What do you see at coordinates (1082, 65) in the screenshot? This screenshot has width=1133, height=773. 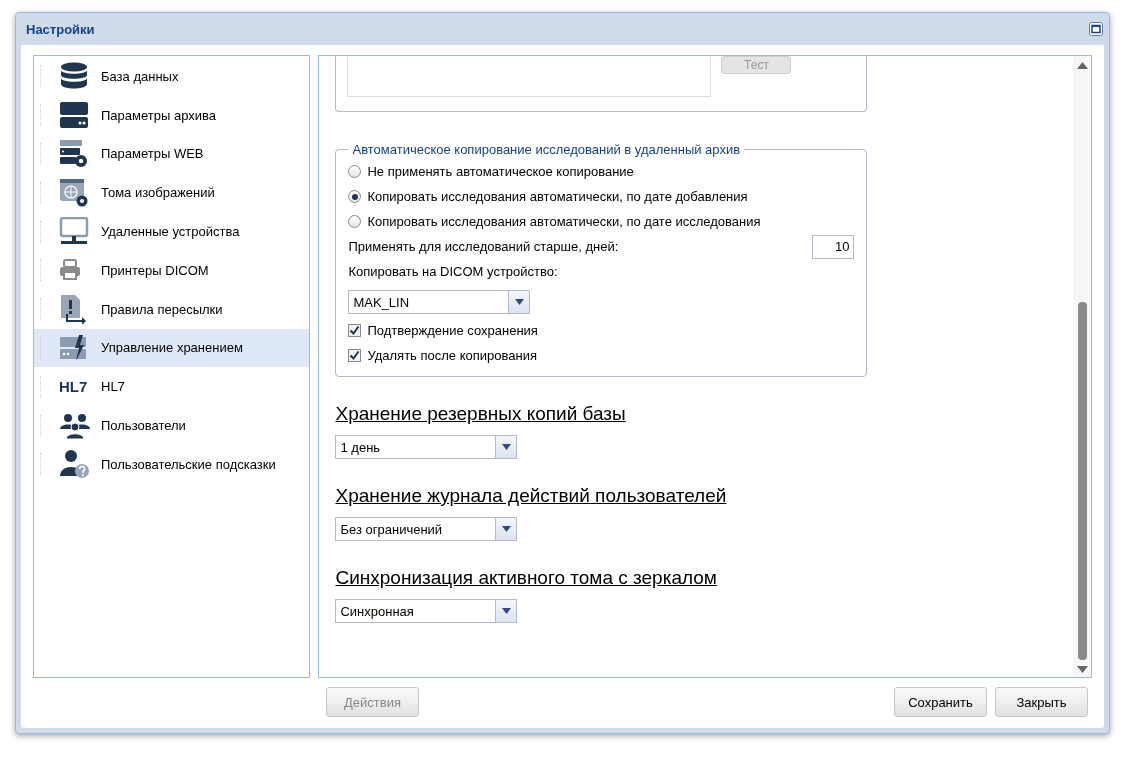 I see `scroll-up-icon` at bounding box center [1082, 65].